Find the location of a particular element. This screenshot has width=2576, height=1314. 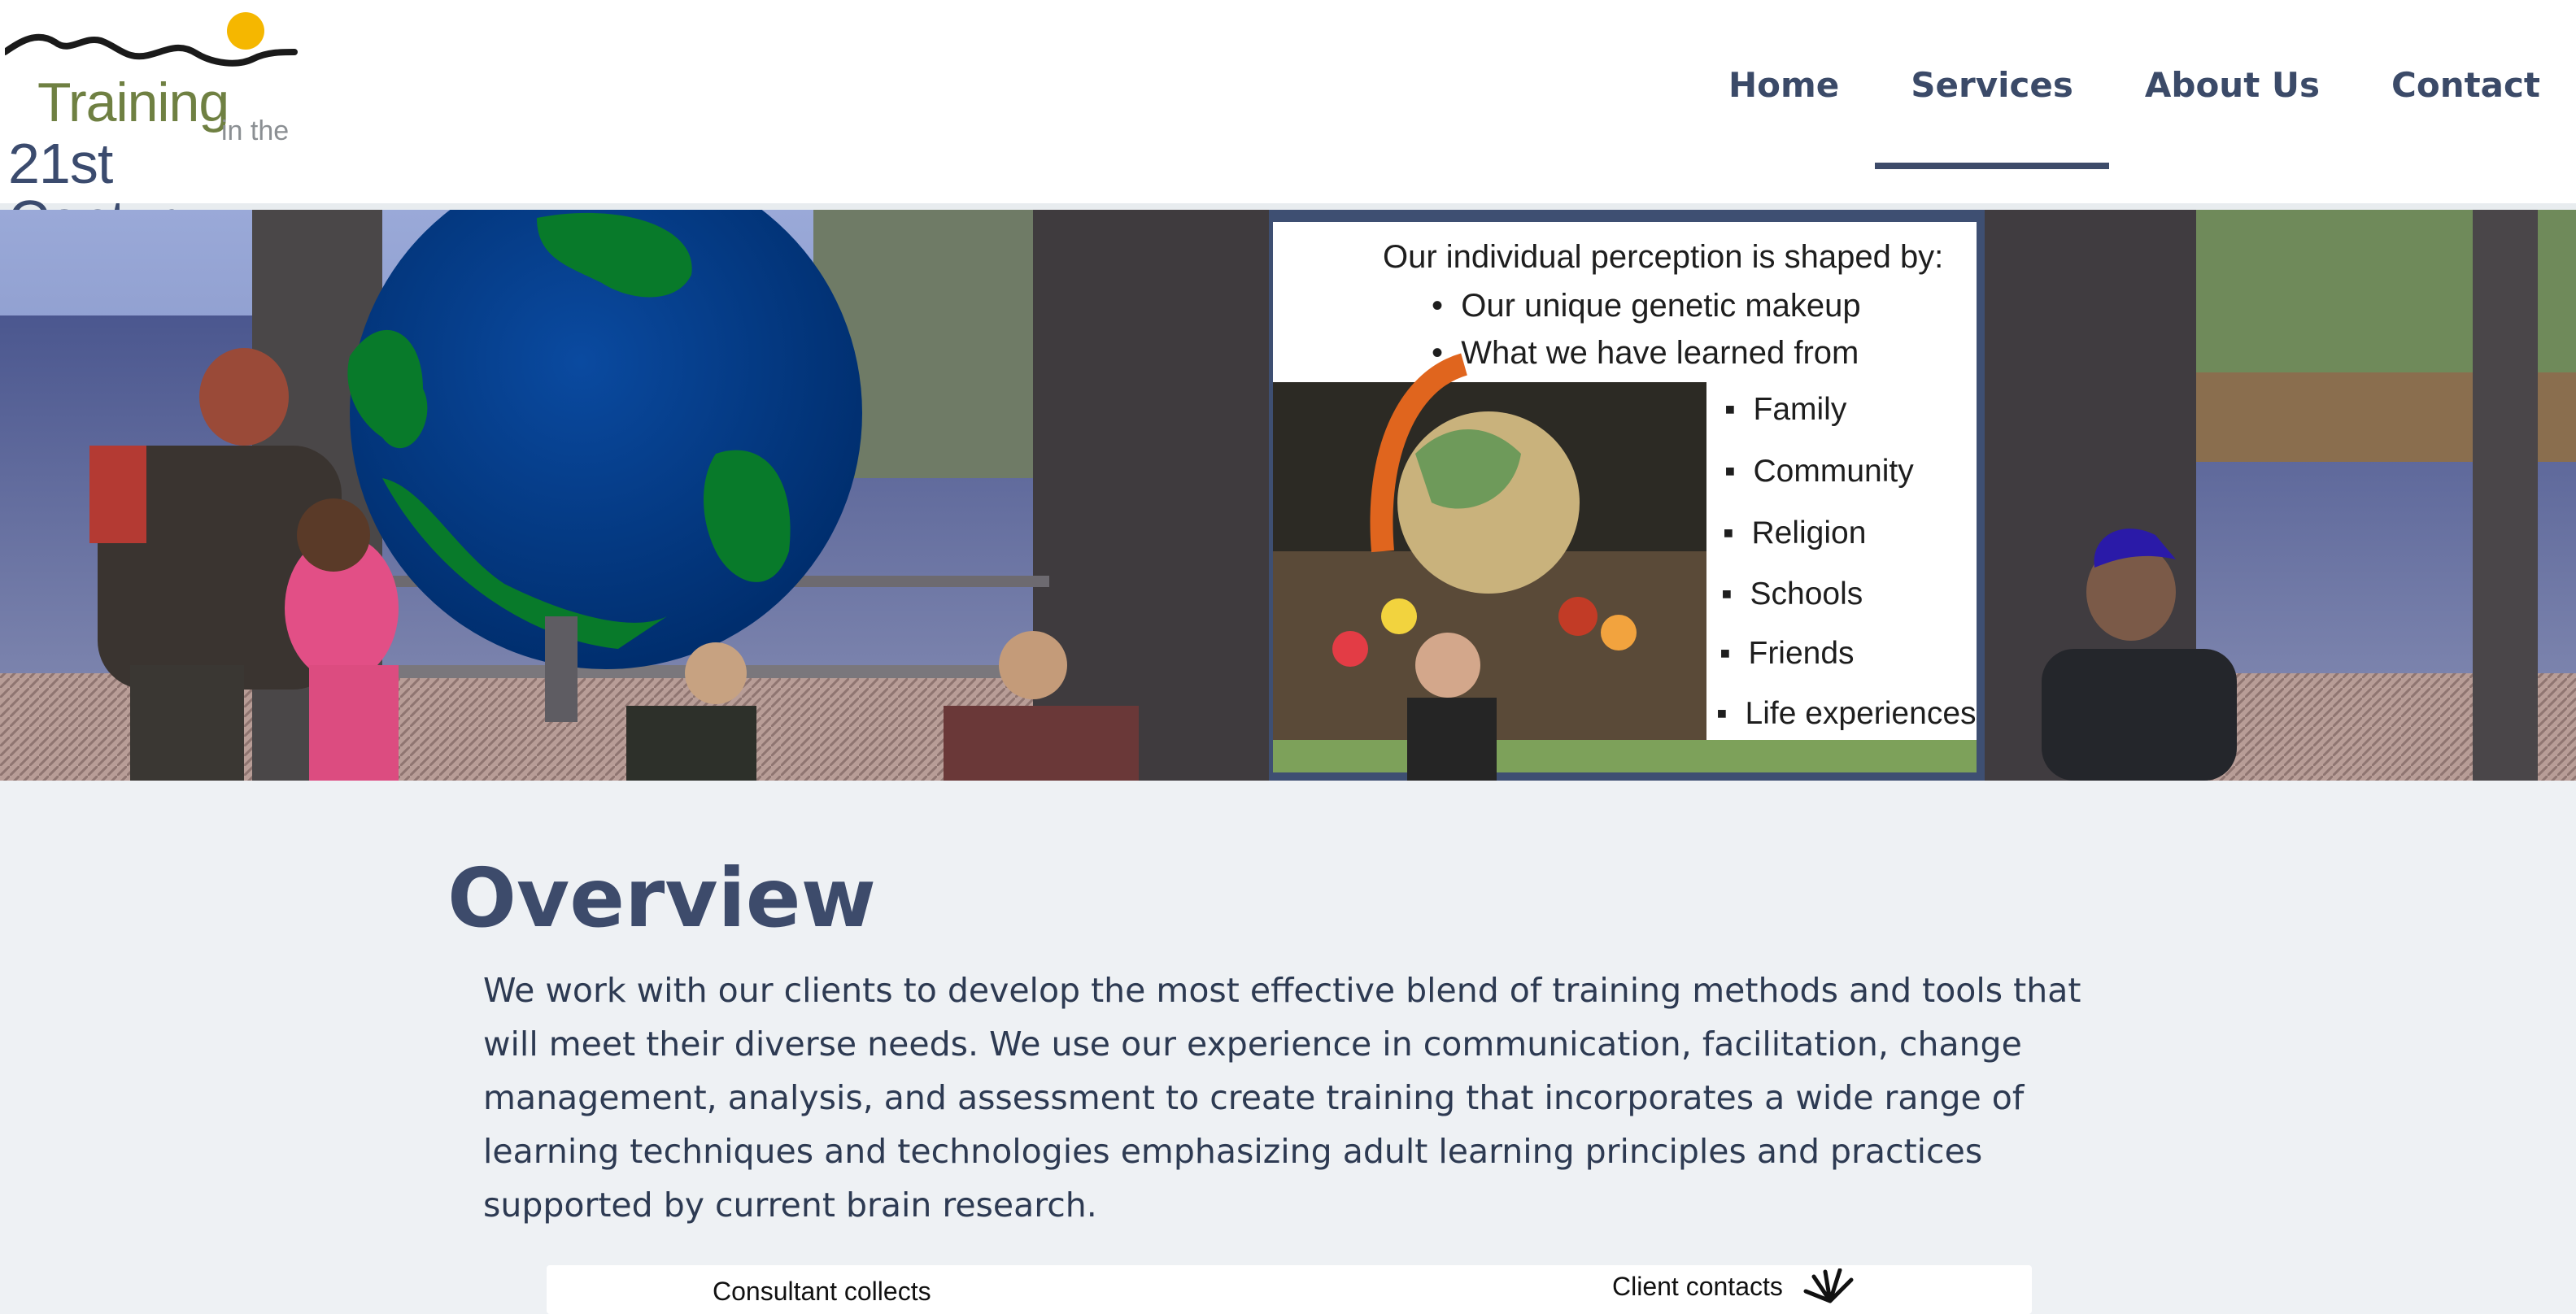

slide-bullet-2-text: What we have learned from is located at coordinates (1660, 353).